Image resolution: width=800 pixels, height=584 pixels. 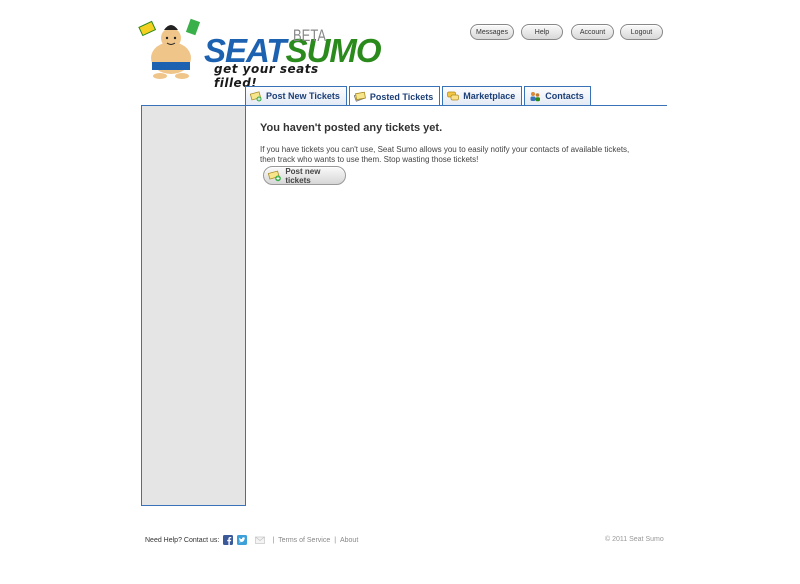 What do you see at coordinates (641, 32) in the screenshot?
I see `logout-button: Logout` at bounding box center [641, 32].